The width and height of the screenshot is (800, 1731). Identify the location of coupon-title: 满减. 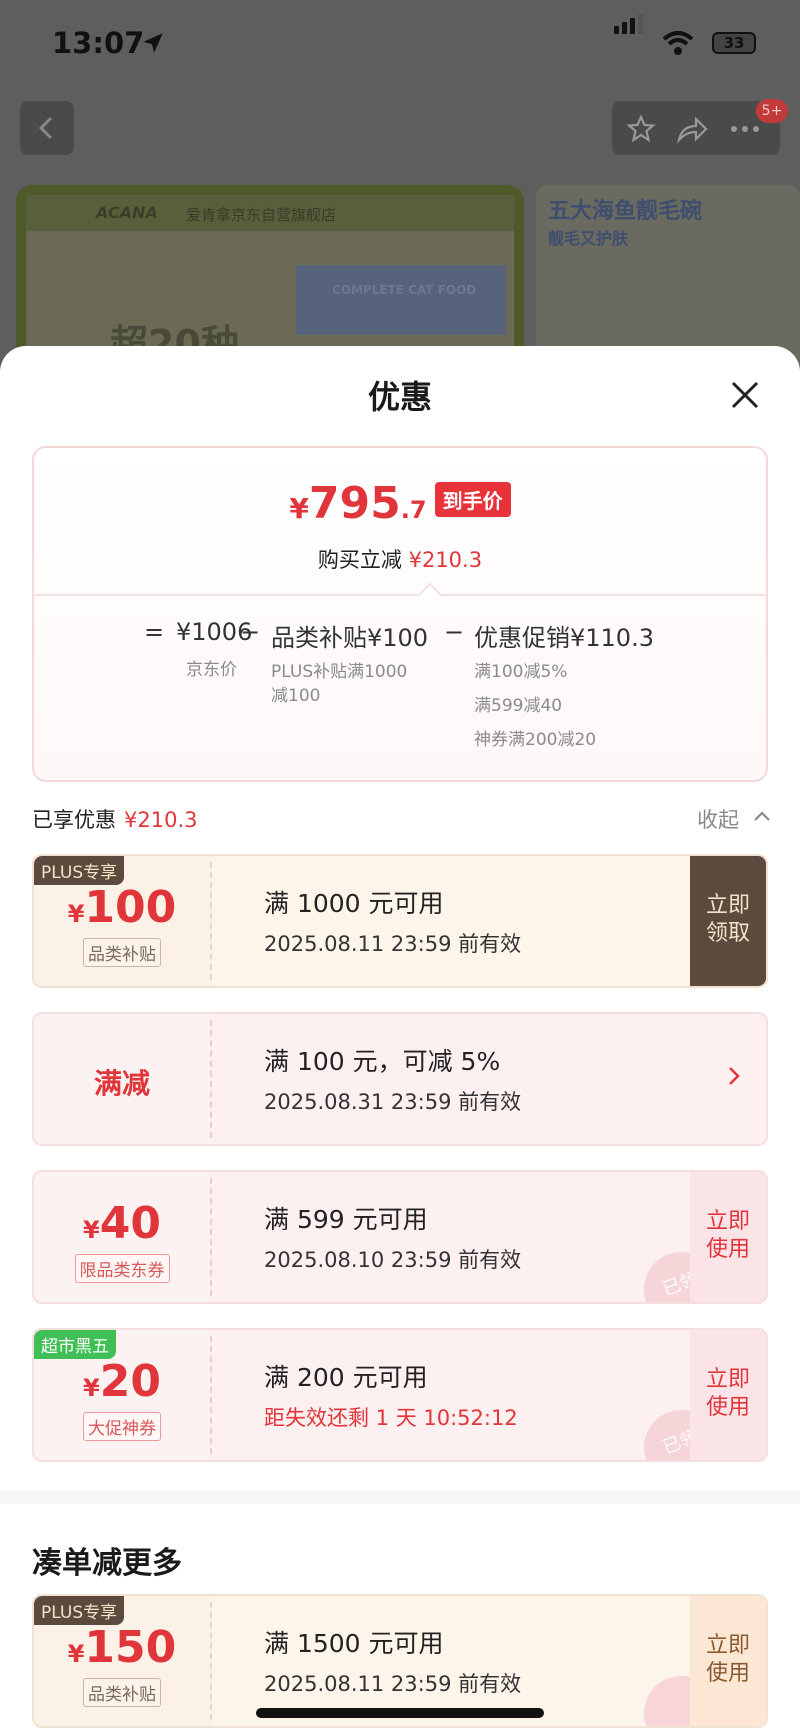
(121, 1083).